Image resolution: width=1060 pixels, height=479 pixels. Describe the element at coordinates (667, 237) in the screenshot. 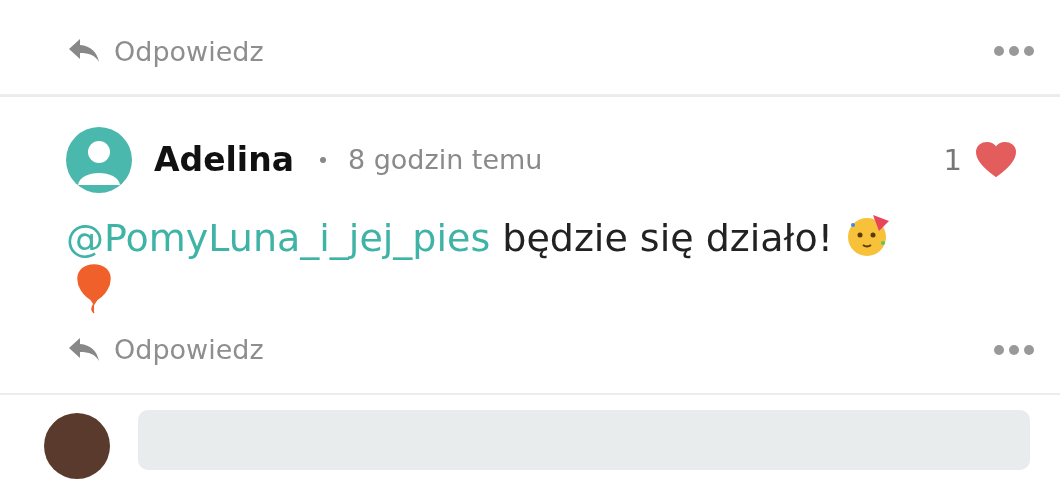

I see `comment-text: będzie się działo!` at that location.